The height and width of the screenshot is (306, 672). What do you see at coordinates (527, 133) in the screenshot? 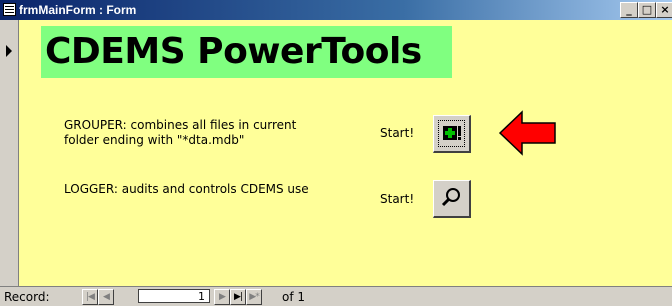
I see `red-arrow-icon` at bounding box center [527, 133].